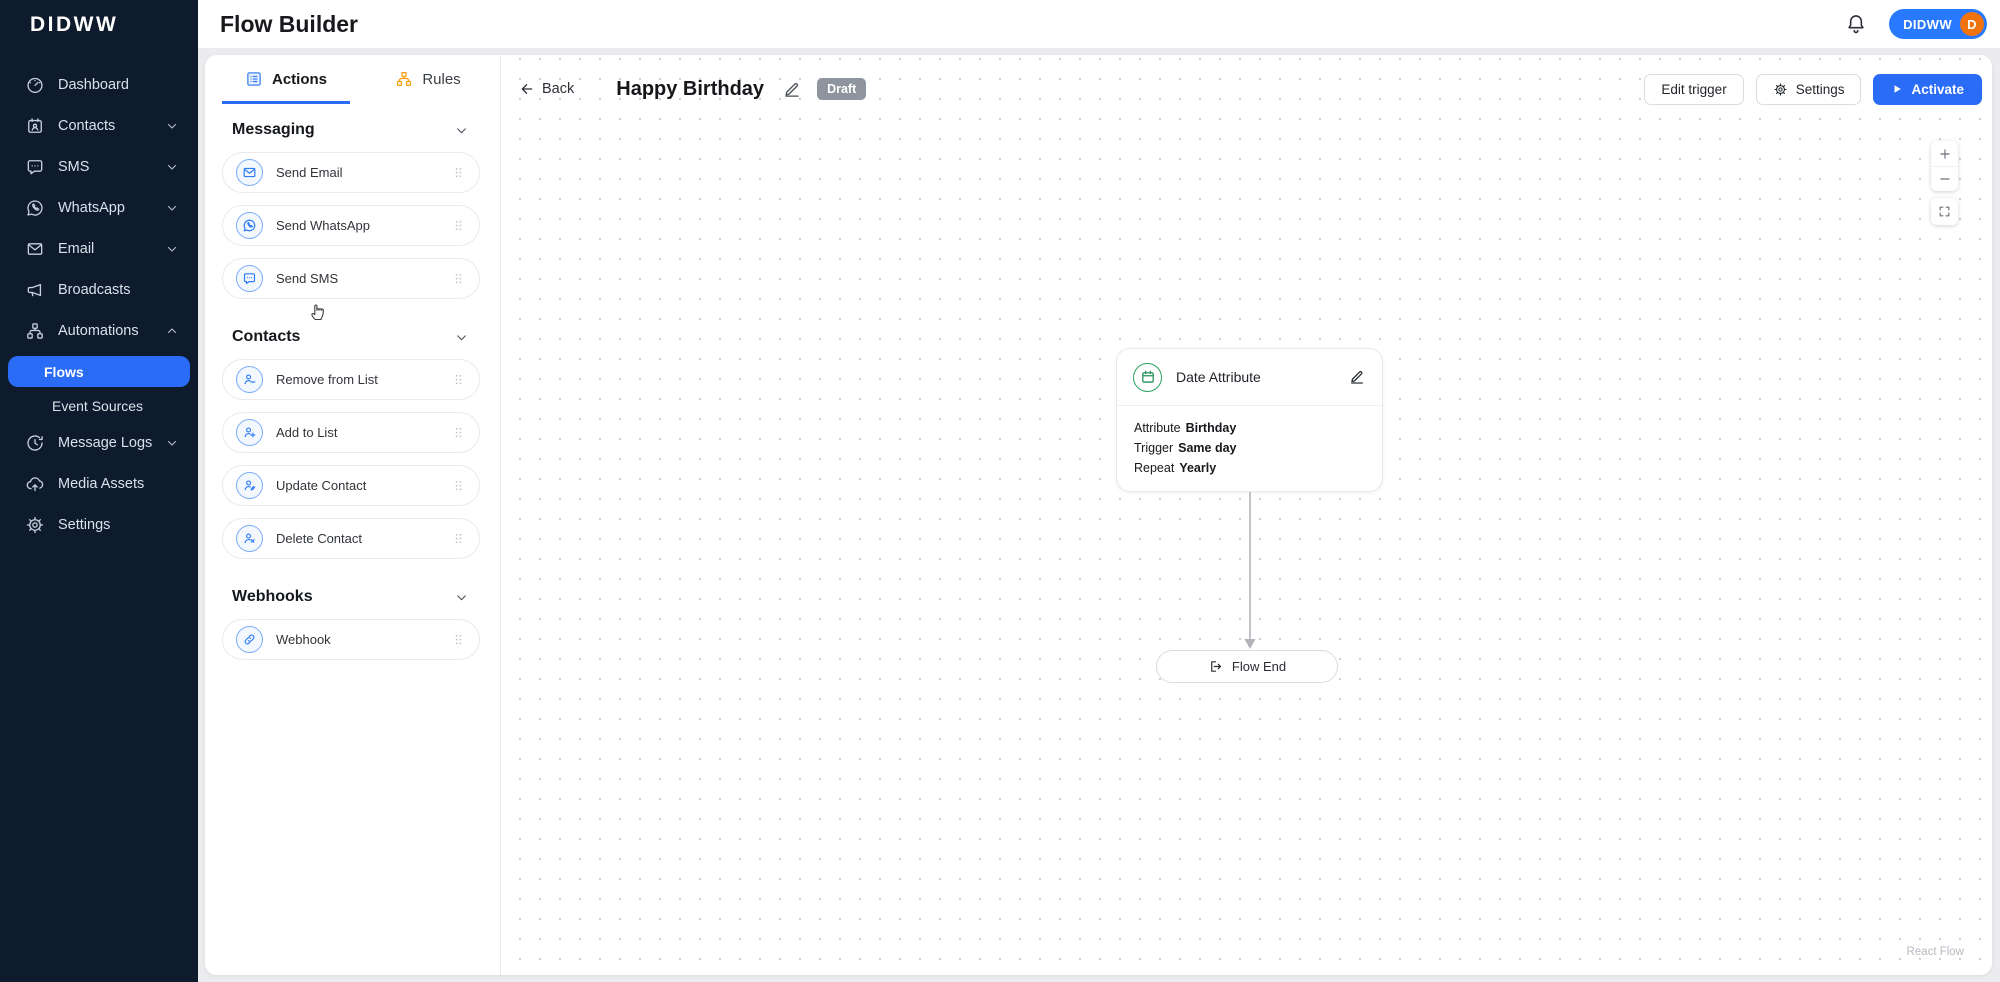 This screenshot has width=2000, height=982. What do you see at coordinates (1927, 89) in the screenshot?
I see `activate-button: Activate` at bounding box center [1927, 89].